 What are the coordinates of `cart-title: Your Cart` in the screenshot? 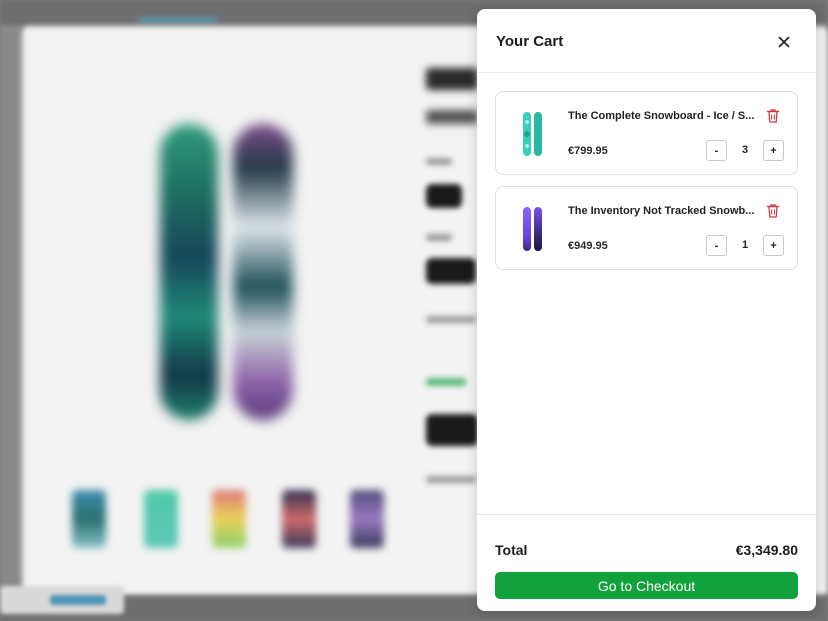 It's located at (530, 41).